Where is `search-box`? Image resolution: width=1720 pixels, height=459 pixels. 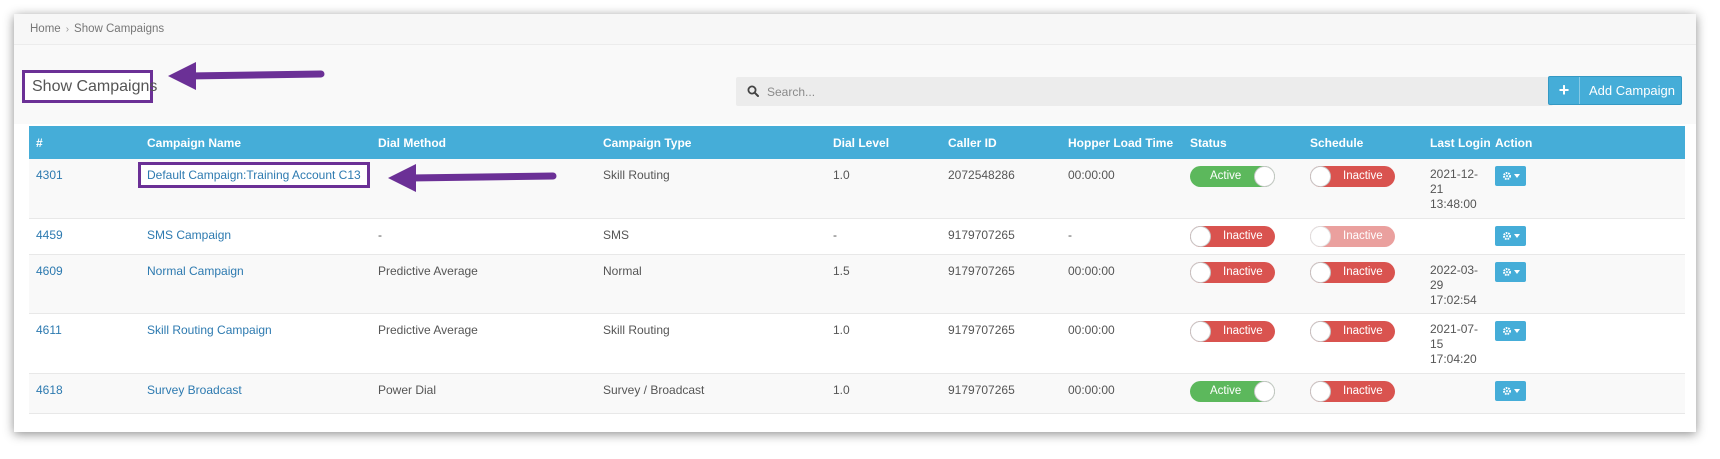 search-box is located at coordinates (1144, 91).